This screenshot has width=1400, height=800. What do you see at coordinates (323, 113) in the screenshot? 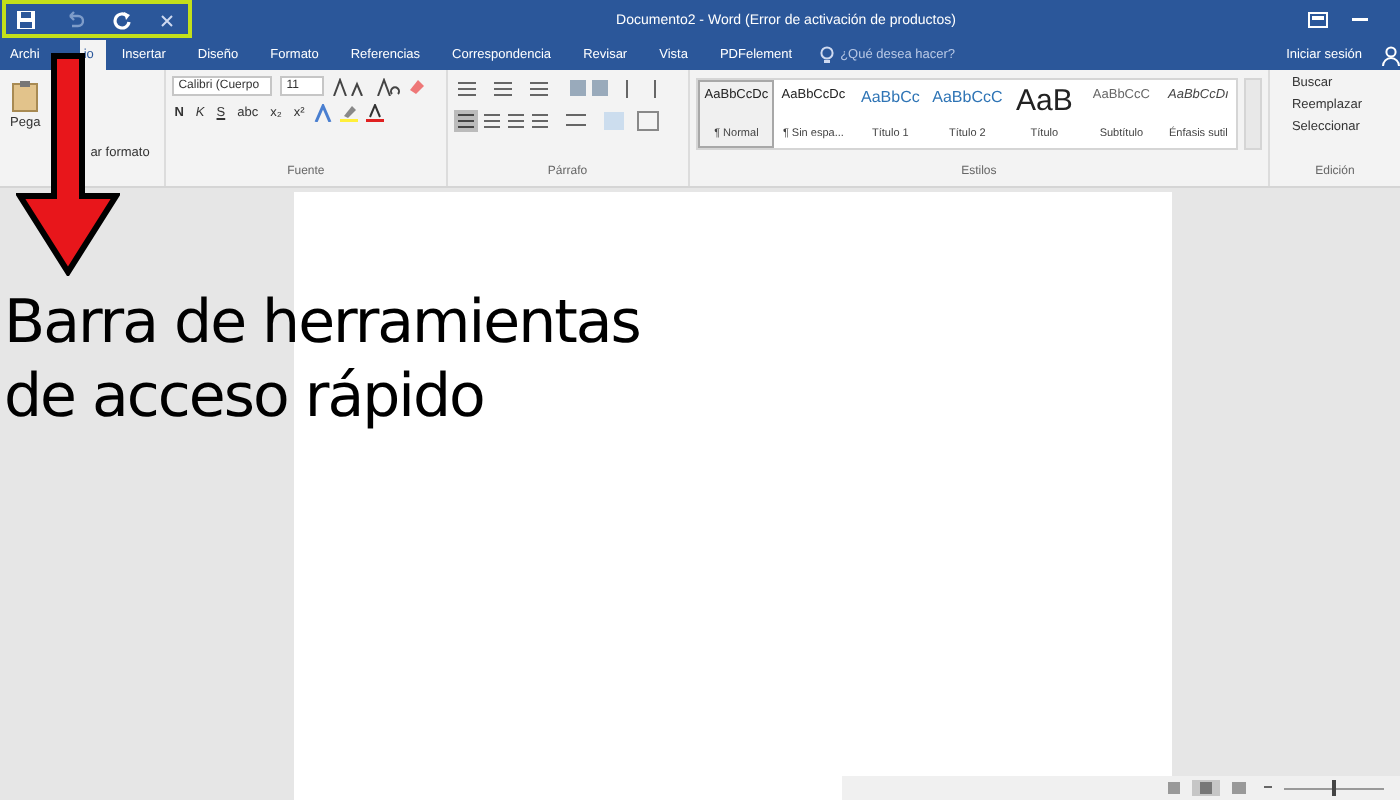
I see `text-effects-icon` at bounding box center [323, 113].